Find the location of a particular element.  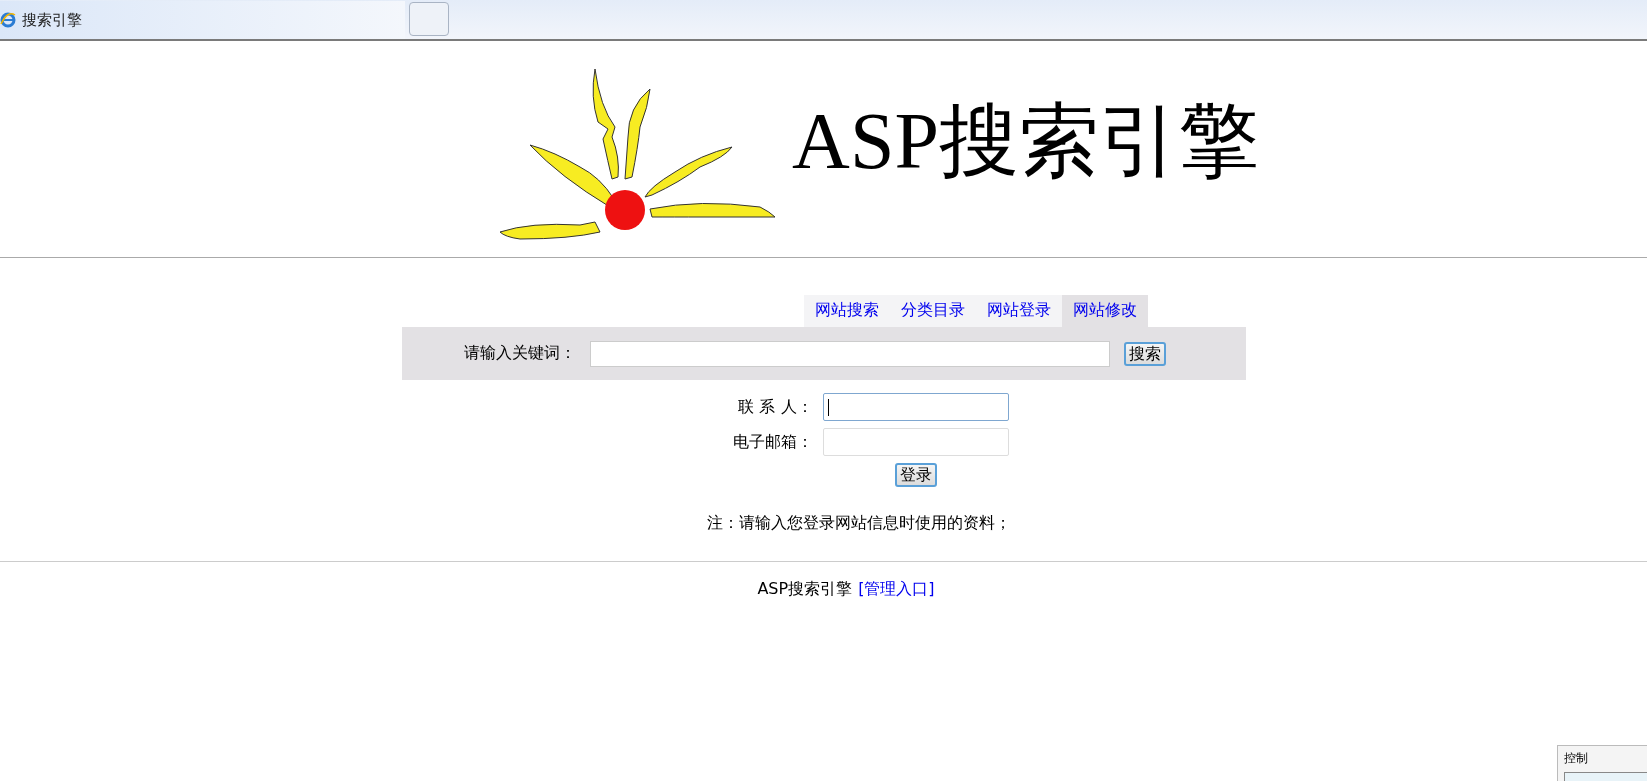

nav-tab: 分类目录 is located at coordinates (932, 311).